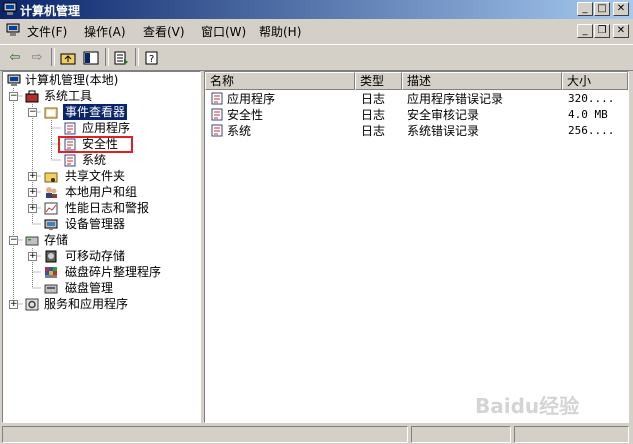 This screenshot has height=444, width=633. I want to click on minimize-button: _, so click(585, 9).